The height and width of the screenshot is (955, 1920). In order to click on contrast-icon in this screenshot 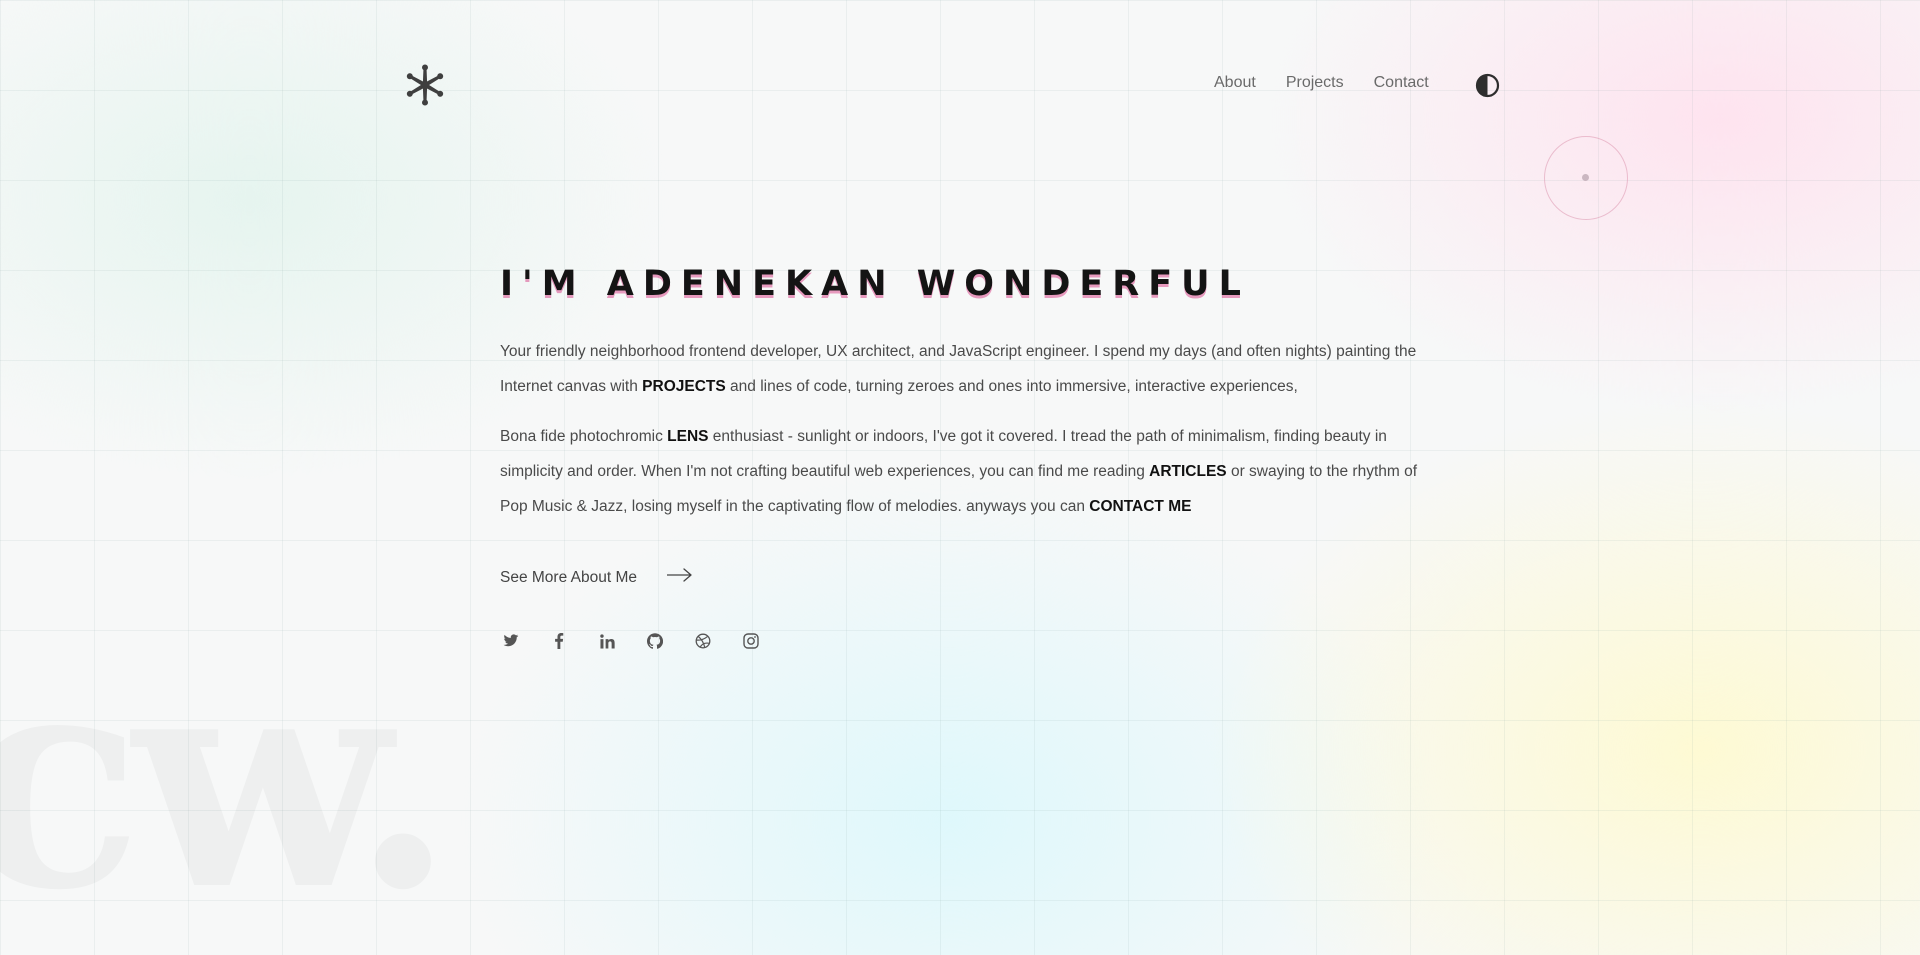, I will do `click(1487, 85)`.